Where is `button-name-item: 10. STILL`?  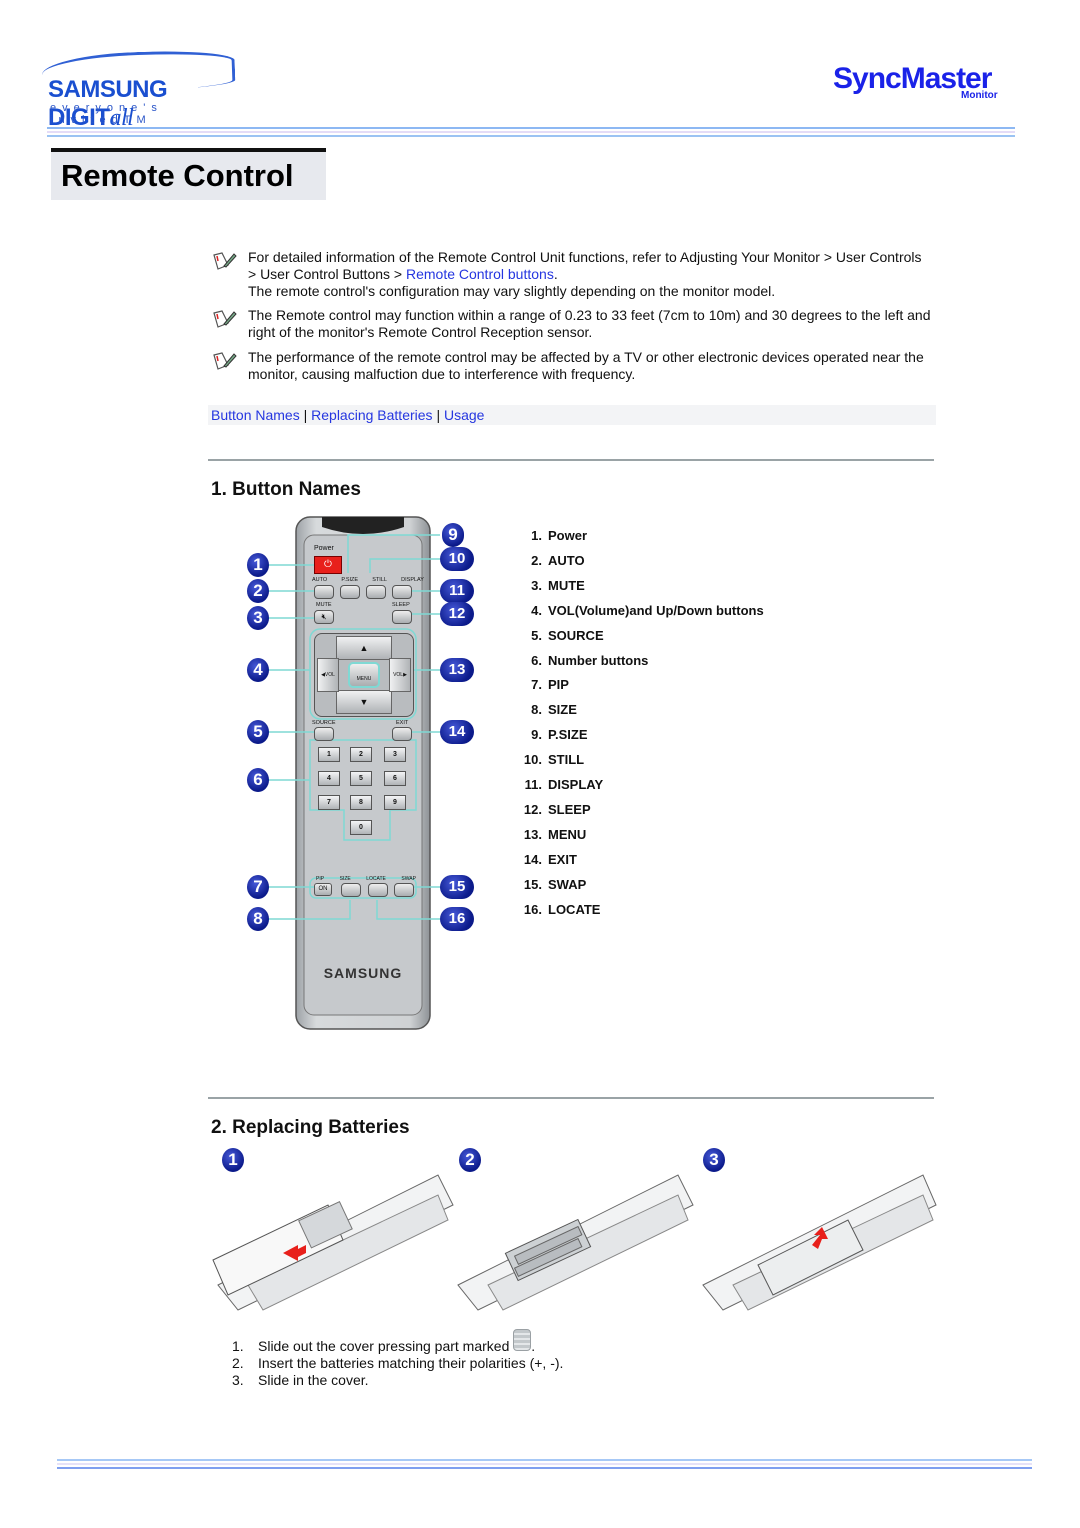 button-name-item: 10. STILL is located at coordinates (637, 760).